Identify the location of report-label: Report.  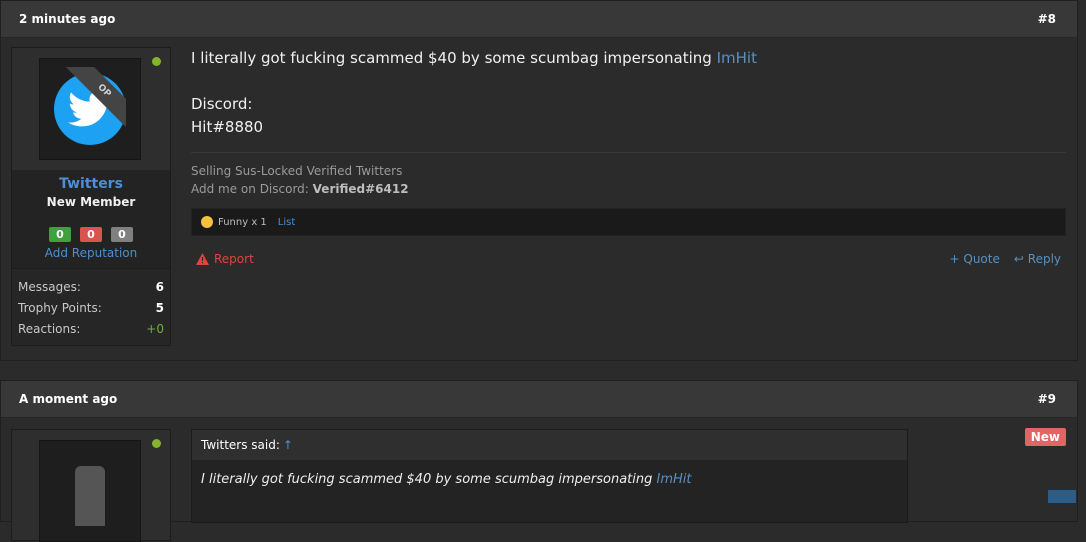
(234, 259).